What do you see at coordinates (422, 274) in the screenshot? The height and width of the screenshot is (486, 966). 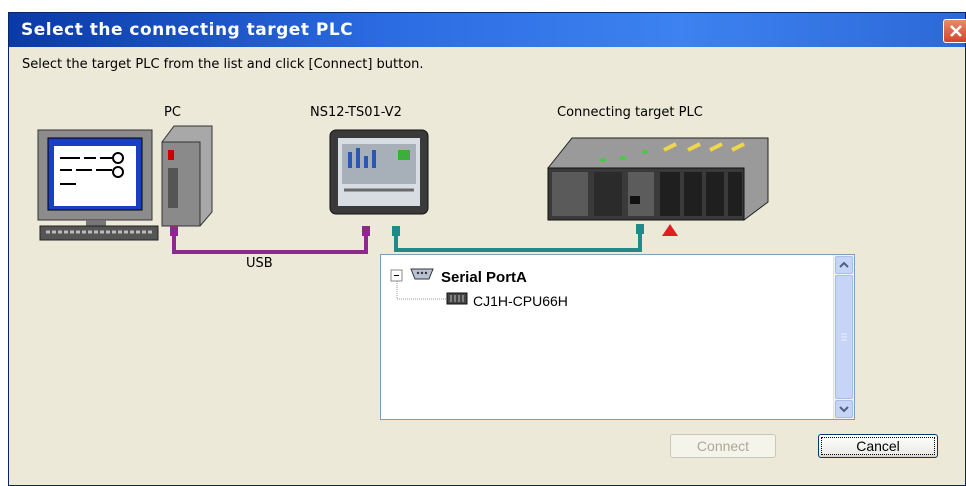 I see `serial-port-icon` at bounding box center [422, 274].